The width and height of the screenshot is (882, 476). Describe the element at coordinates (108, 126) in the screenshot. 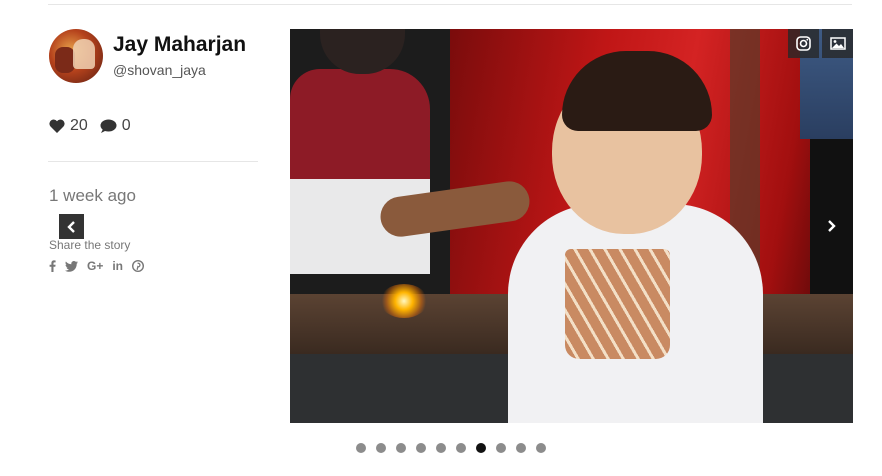

I see `comment-icon` at that location.